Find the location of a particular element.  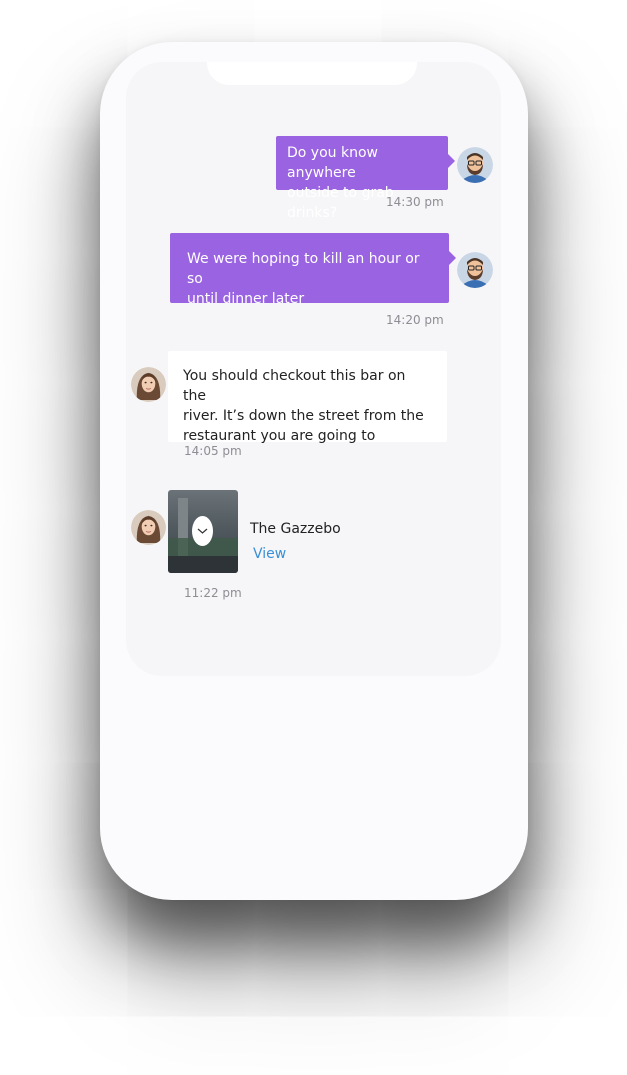

message-line: Do you know anywhere is located at coordinates (332, 163).